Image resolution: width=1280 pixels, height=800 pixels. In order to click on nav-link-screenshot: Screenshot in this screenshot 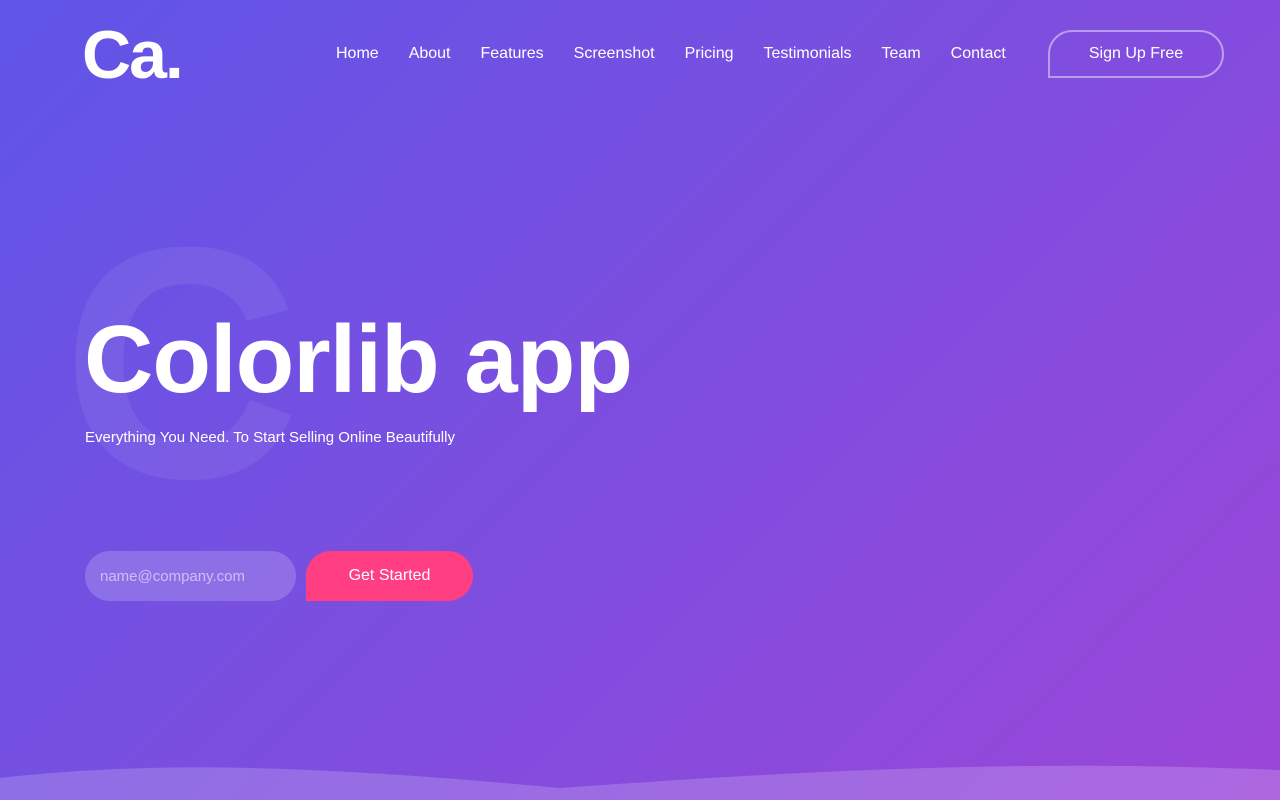, I will do `click(614, 54)`.